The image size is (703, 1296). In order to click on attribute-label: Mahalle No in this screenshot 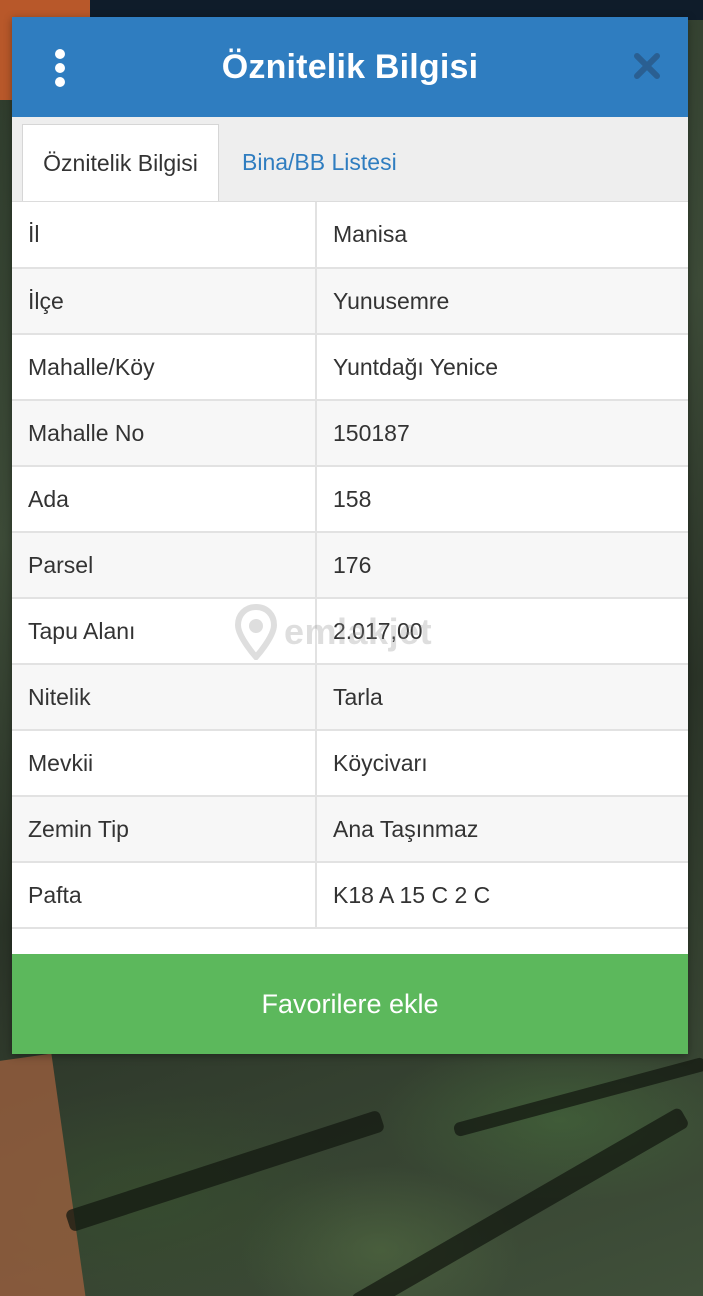, I will do `click(164, 433)`.